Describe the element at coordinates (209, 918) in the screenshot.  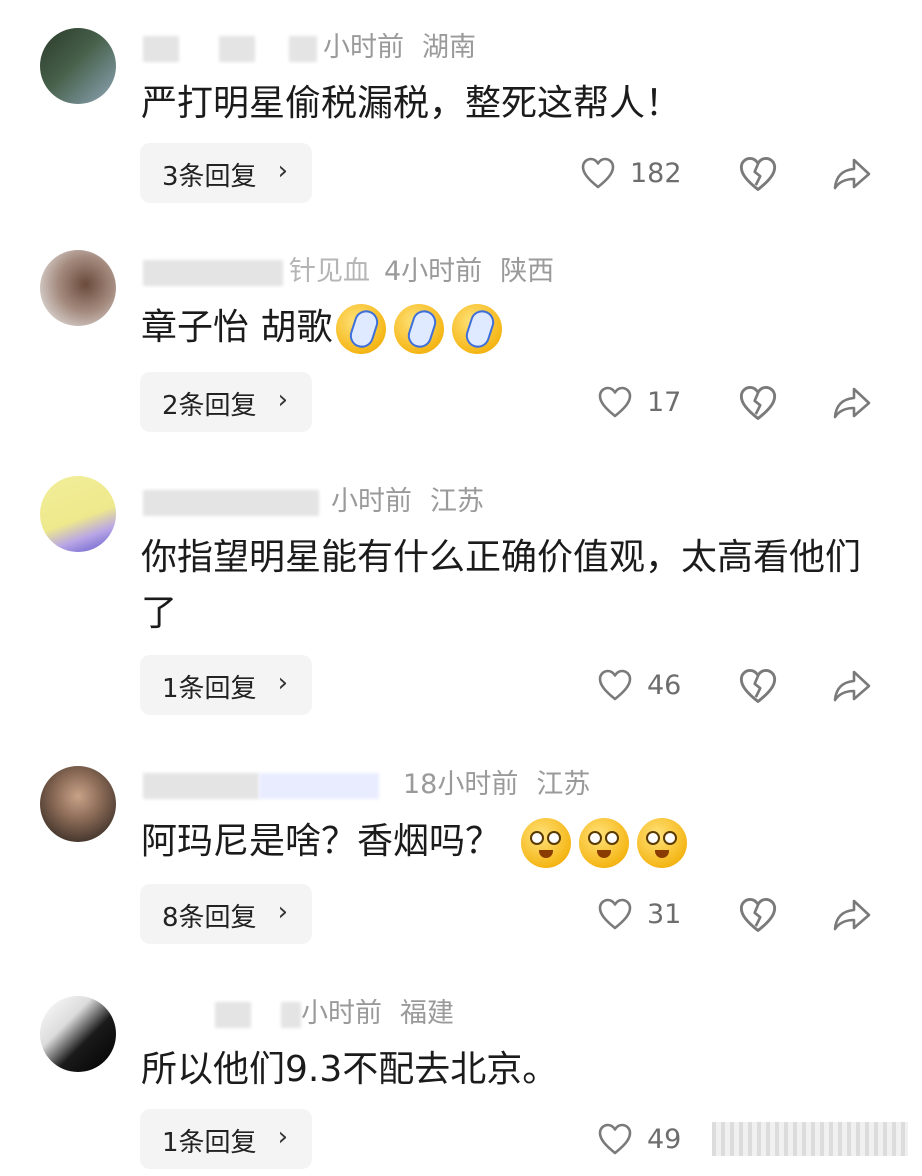
I see `reply-count-label: 8条回复` at that location.